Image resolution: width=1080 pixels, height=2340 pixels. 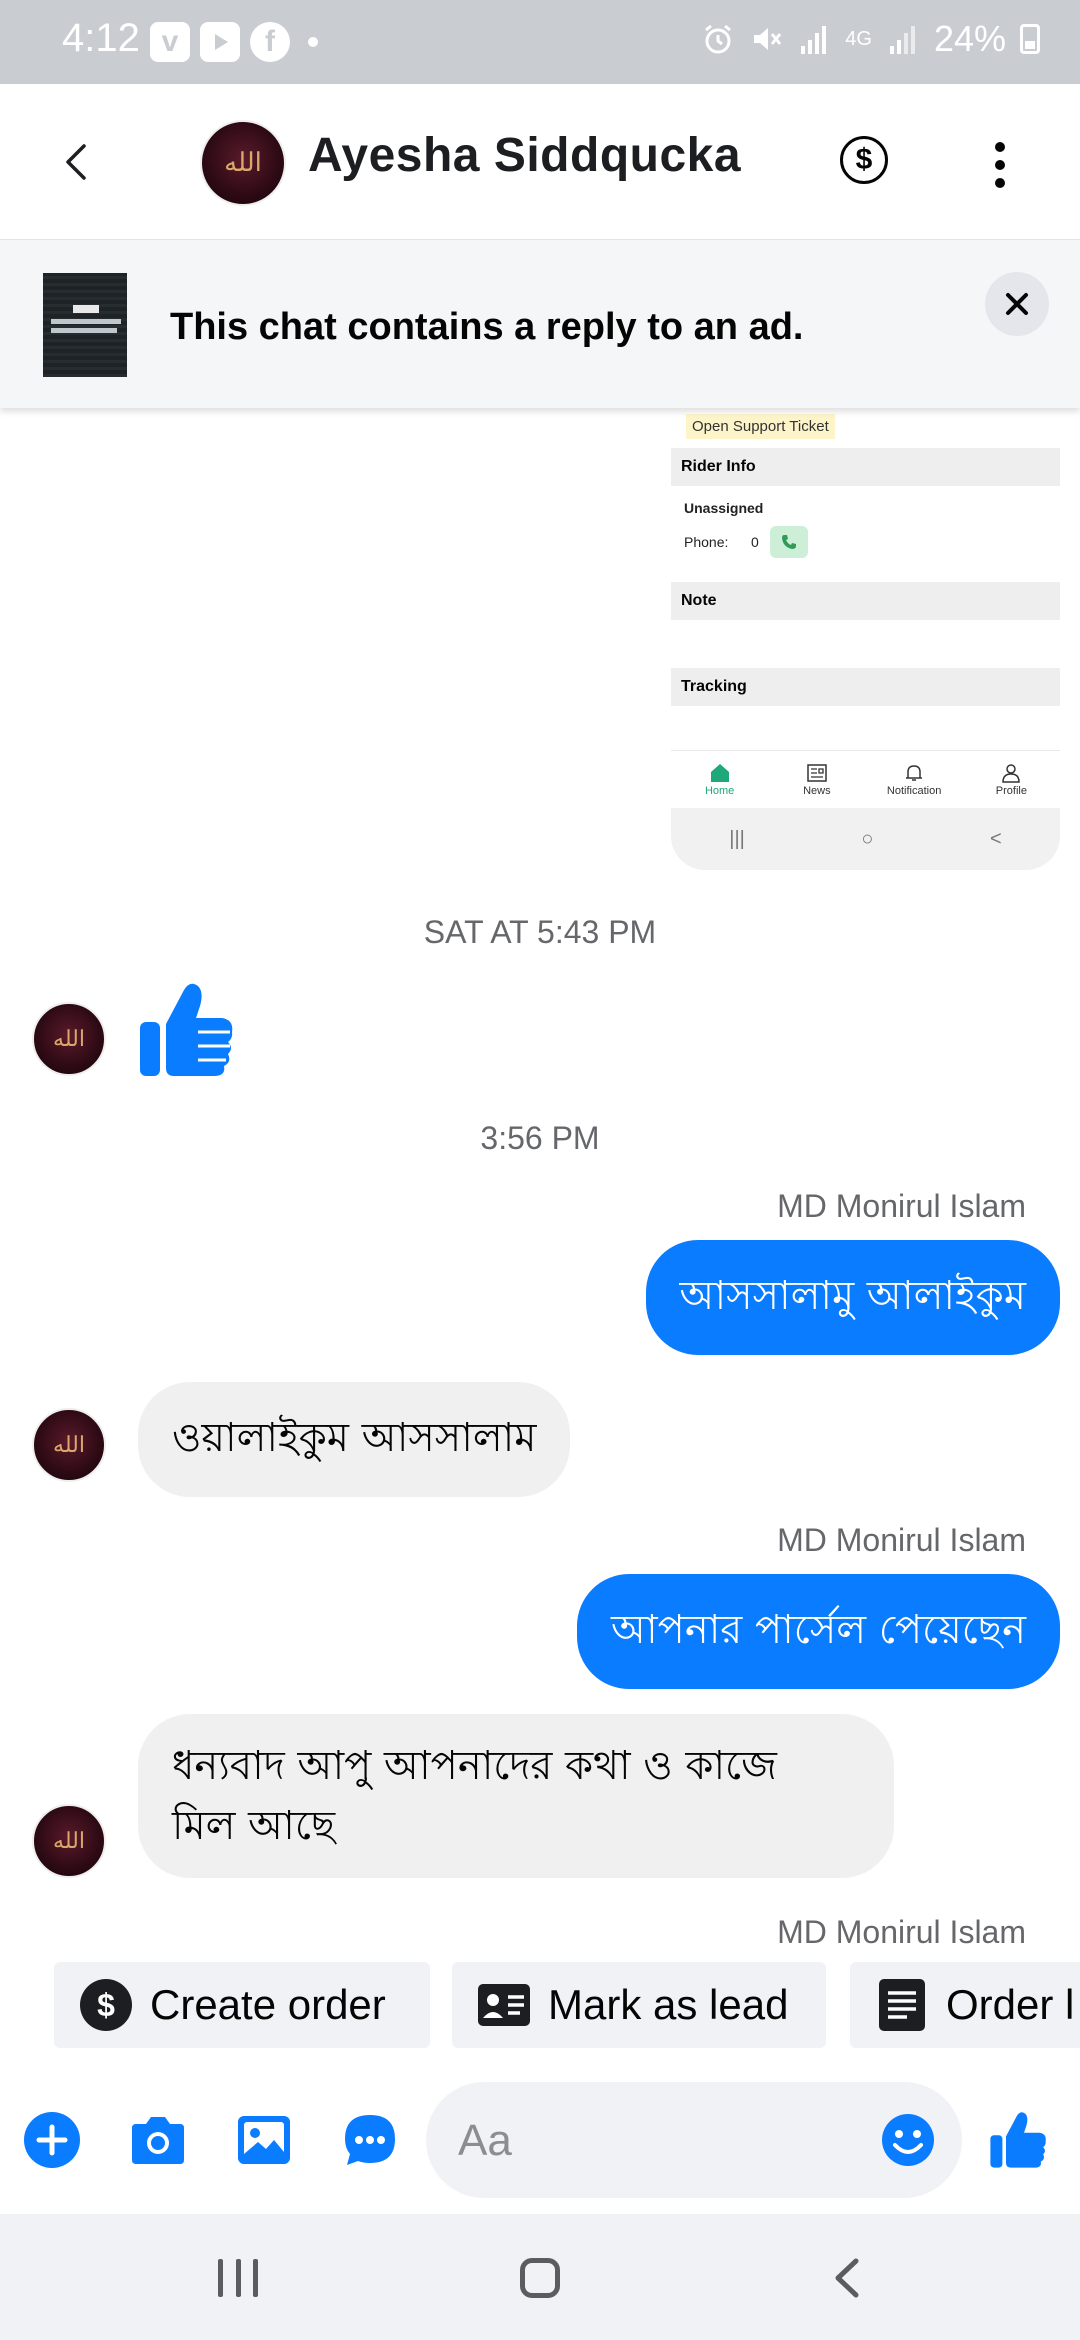 What do you see at coordinates (706, 542) in the screenshot?
I see `phone-label: Phone:` at bounding box center [706, 542].